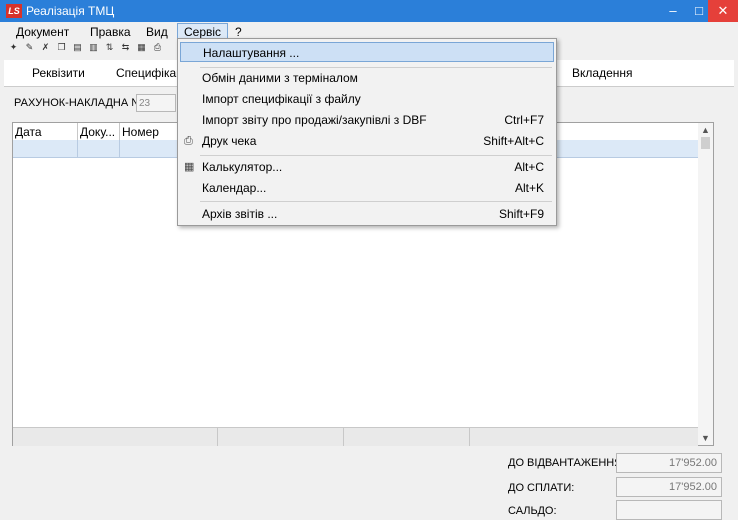 The image size is (738, 520). Describe the element at coordinates (58, 73) in the screenshot. I see `tab-requisites: Реквізити` at that location.